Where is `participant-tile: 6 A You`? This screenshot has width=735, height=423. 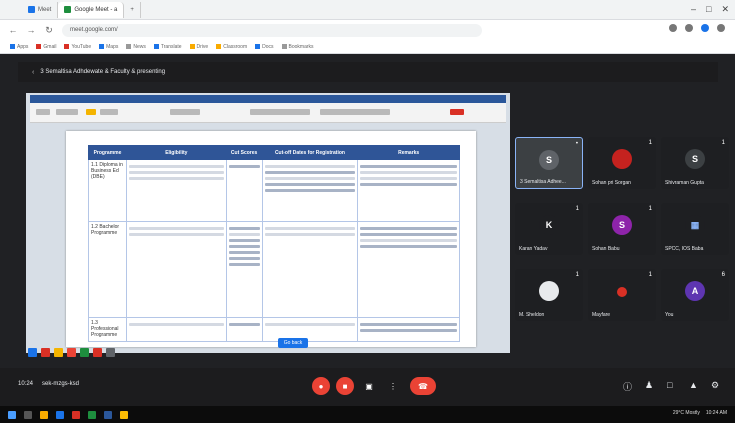
participant-tile: 6 A You is located at coordinates (695, 295).